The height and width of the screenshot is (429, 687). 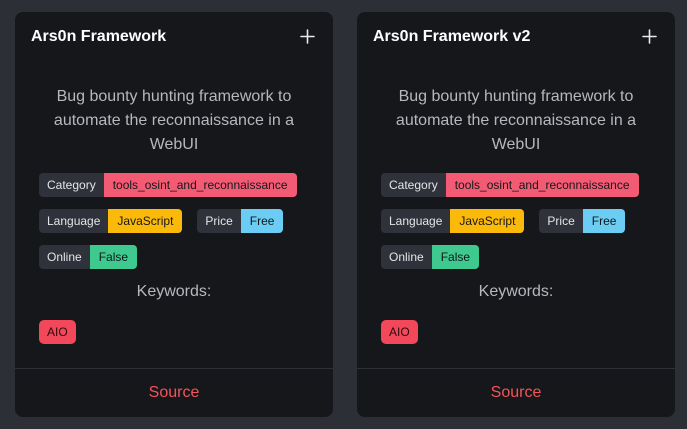 What do you see at coordinates (174, 38) in the screenshot?
I see `card-header: Ars0n Framework` at bounding box center [174, 38].